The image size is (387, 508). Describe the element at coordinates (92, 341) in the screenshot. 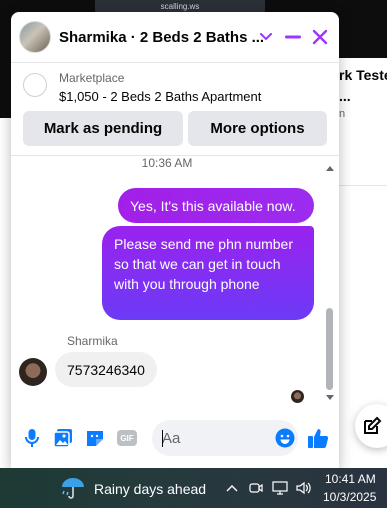

I see `sender-name: Sharmika` at that location.